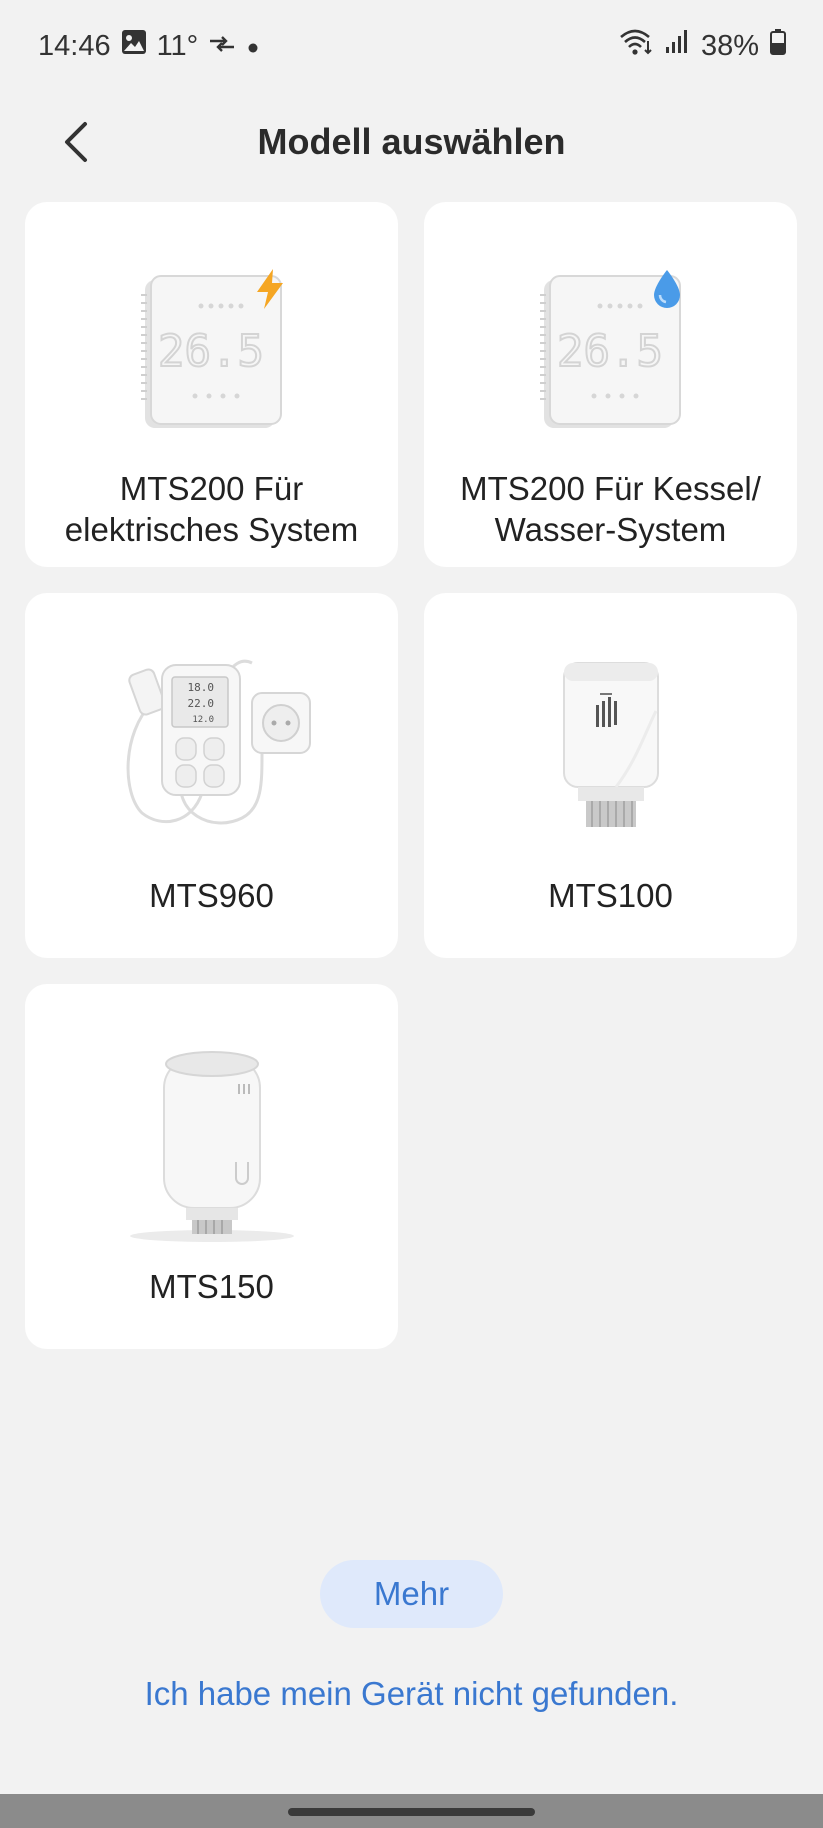 This screenshot has height=1828, width=823. What do you see at coordinates (149, 46) in the screenshot?
I see `status-left: 14:46 11°` at bounding box center [149, 46].